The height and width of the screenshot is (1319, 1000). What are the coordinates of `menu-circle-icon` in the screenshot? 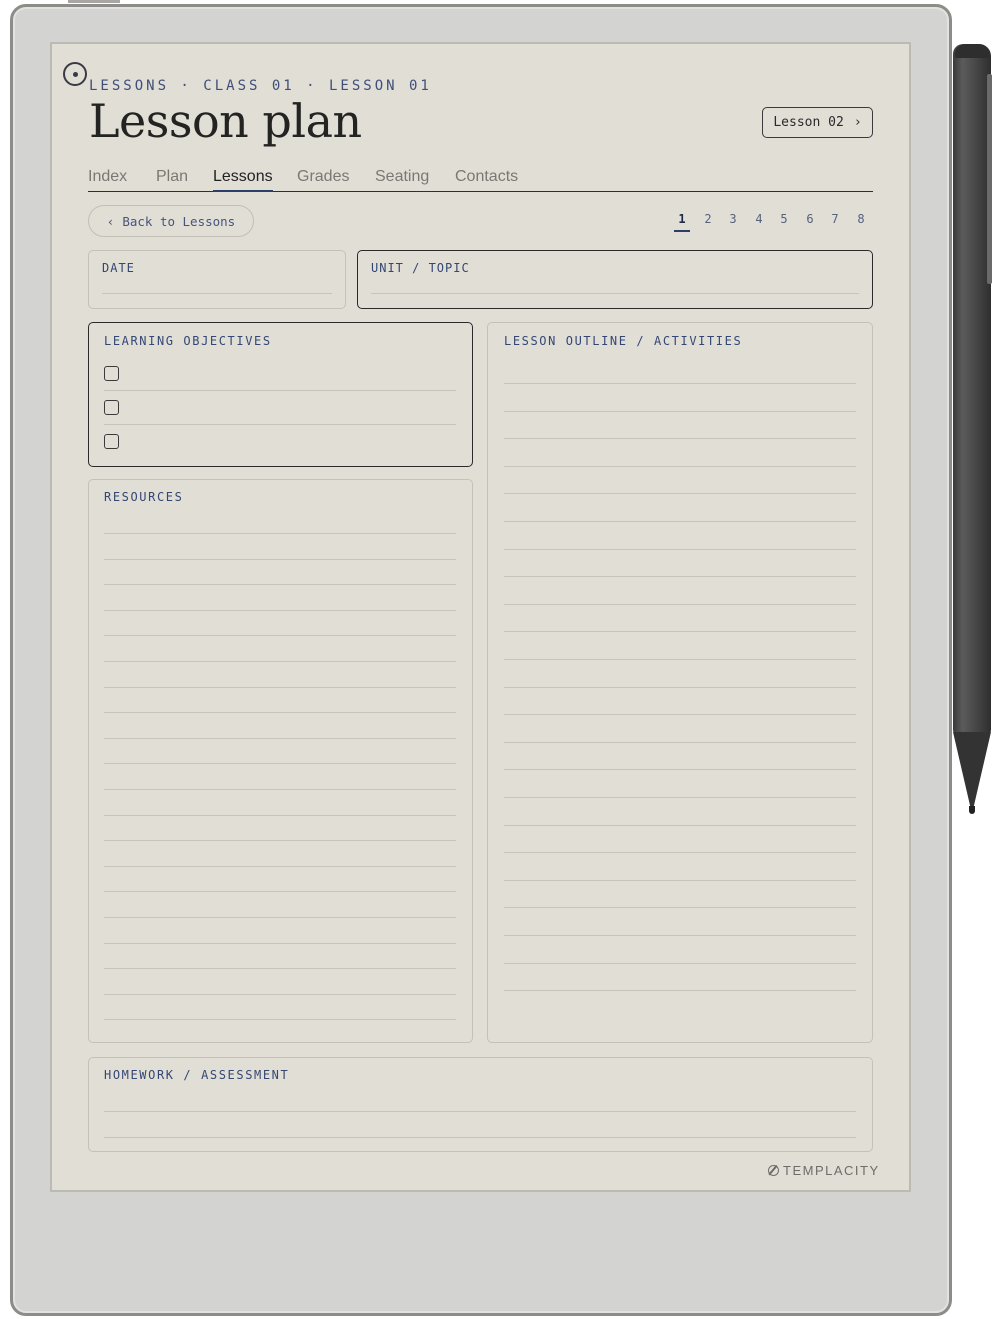 It's located at (75, 74).